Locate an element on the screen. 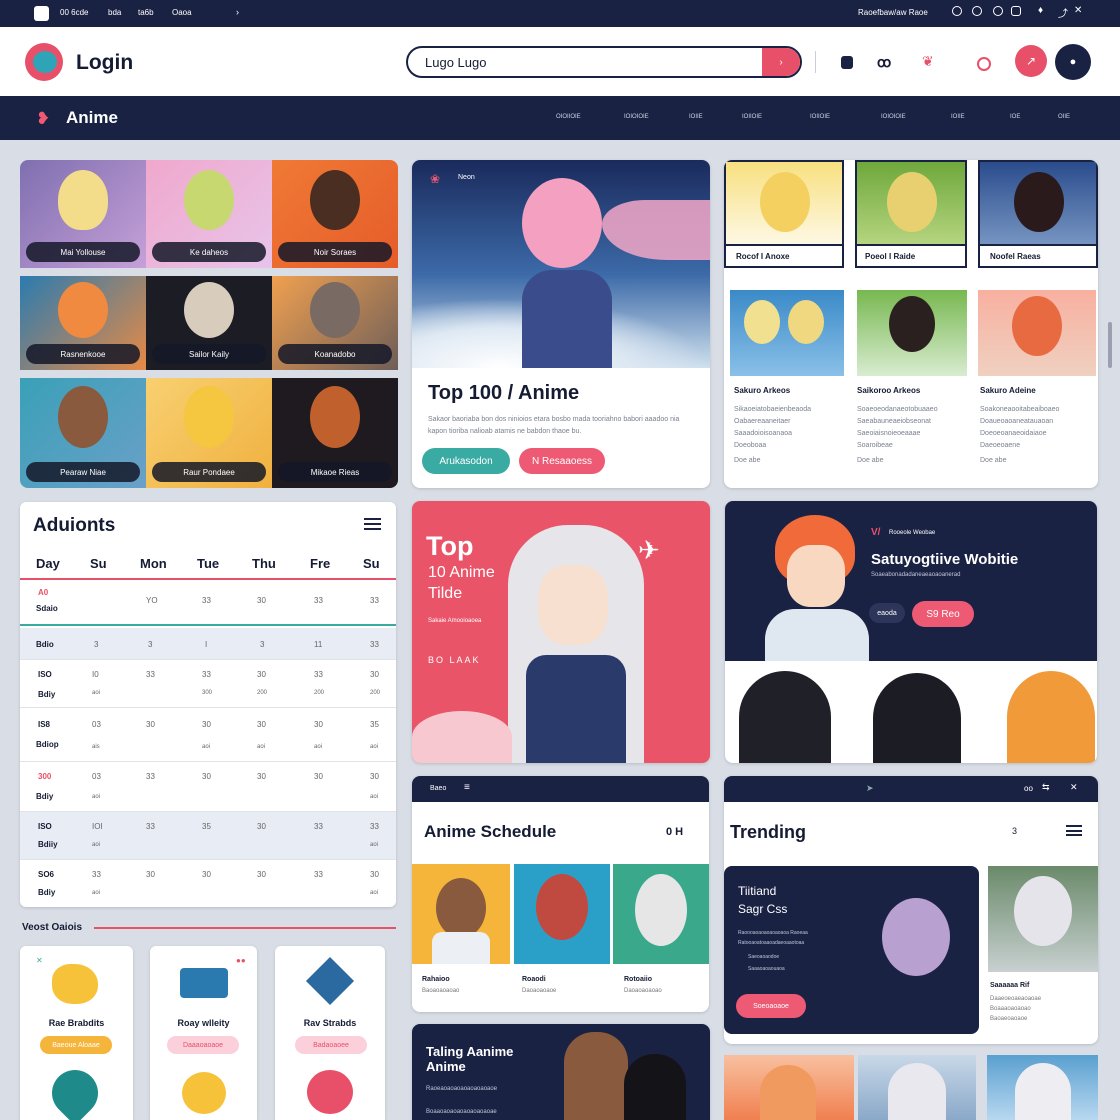  vest-button: Baeoue Aloaae is located at coordinates (76, 1045).